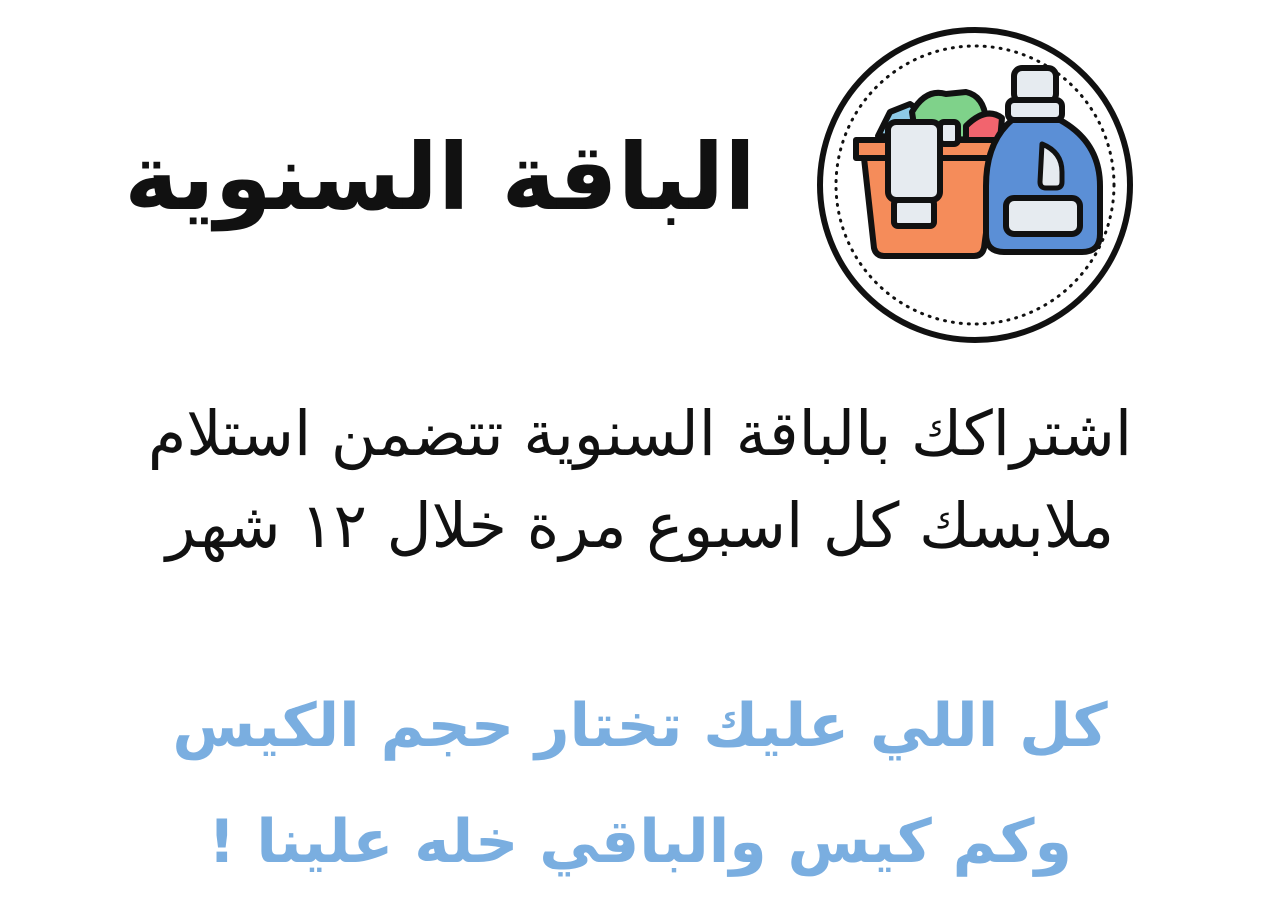 Image resolution: width=1280 pixels, height=908 pixels. What do you see at coordinates (440, 177) in the screenshot?
I see `page-title: الباقة السنوية` at bounding box center [440, 177].